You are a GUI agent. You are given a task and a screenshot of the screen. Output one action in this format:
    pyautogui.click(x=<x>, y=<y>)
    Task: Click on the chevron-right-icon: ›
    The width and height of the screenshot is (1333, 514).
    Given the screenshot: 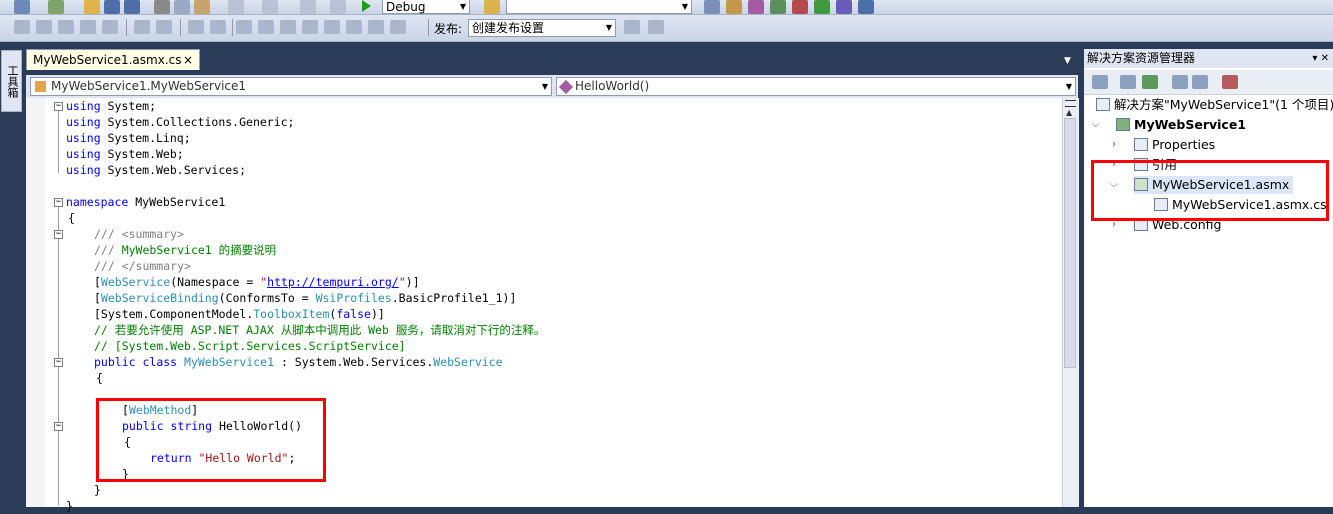 What is the action you would take?
    pyautogui.click(x=1114, y=144)
    